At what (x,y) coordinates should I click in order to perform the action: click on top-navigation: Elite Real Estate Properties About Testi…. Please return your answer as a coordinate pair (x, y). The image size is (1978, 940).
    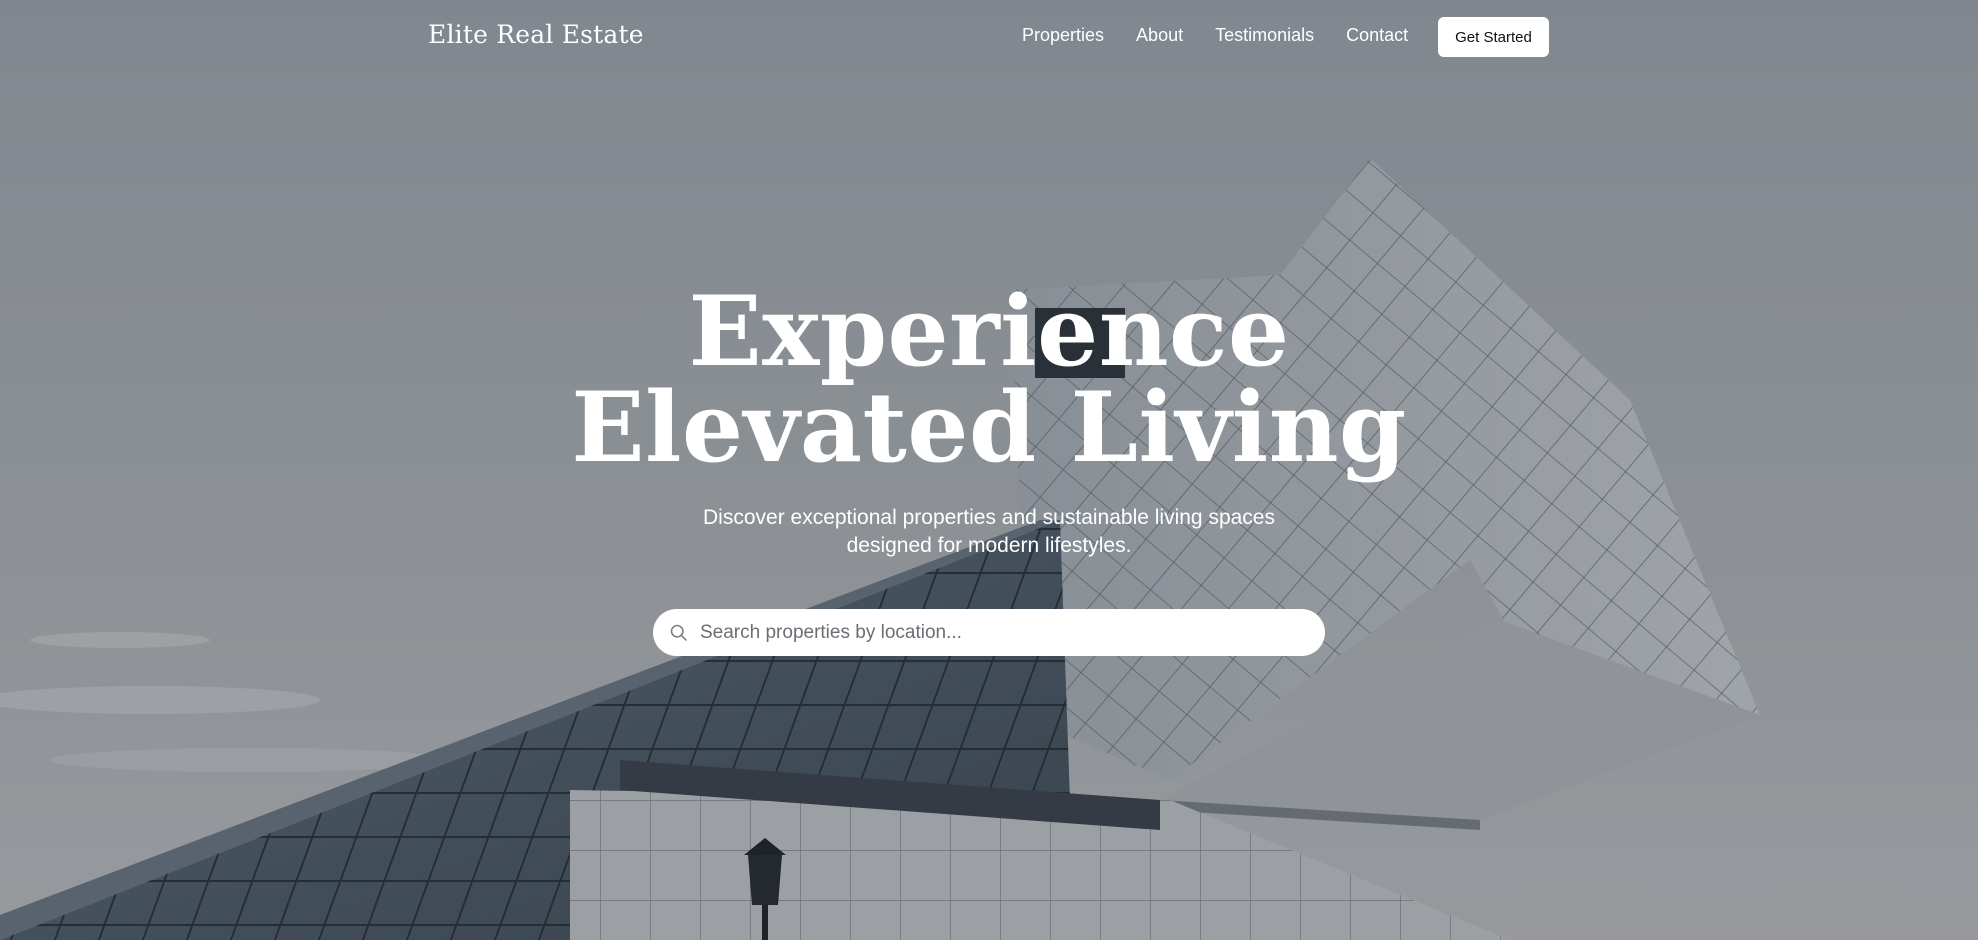
    Looking at the image, I should click on (989, 37).